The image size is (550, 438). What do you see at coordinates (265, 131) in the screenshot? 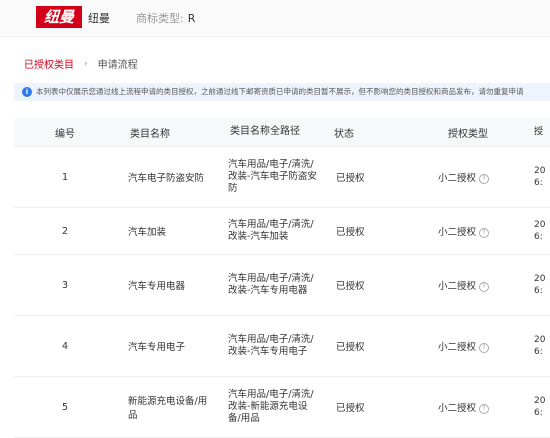
I see `header-category-path: 类目名称全路径` at bounding box center [265, 131].